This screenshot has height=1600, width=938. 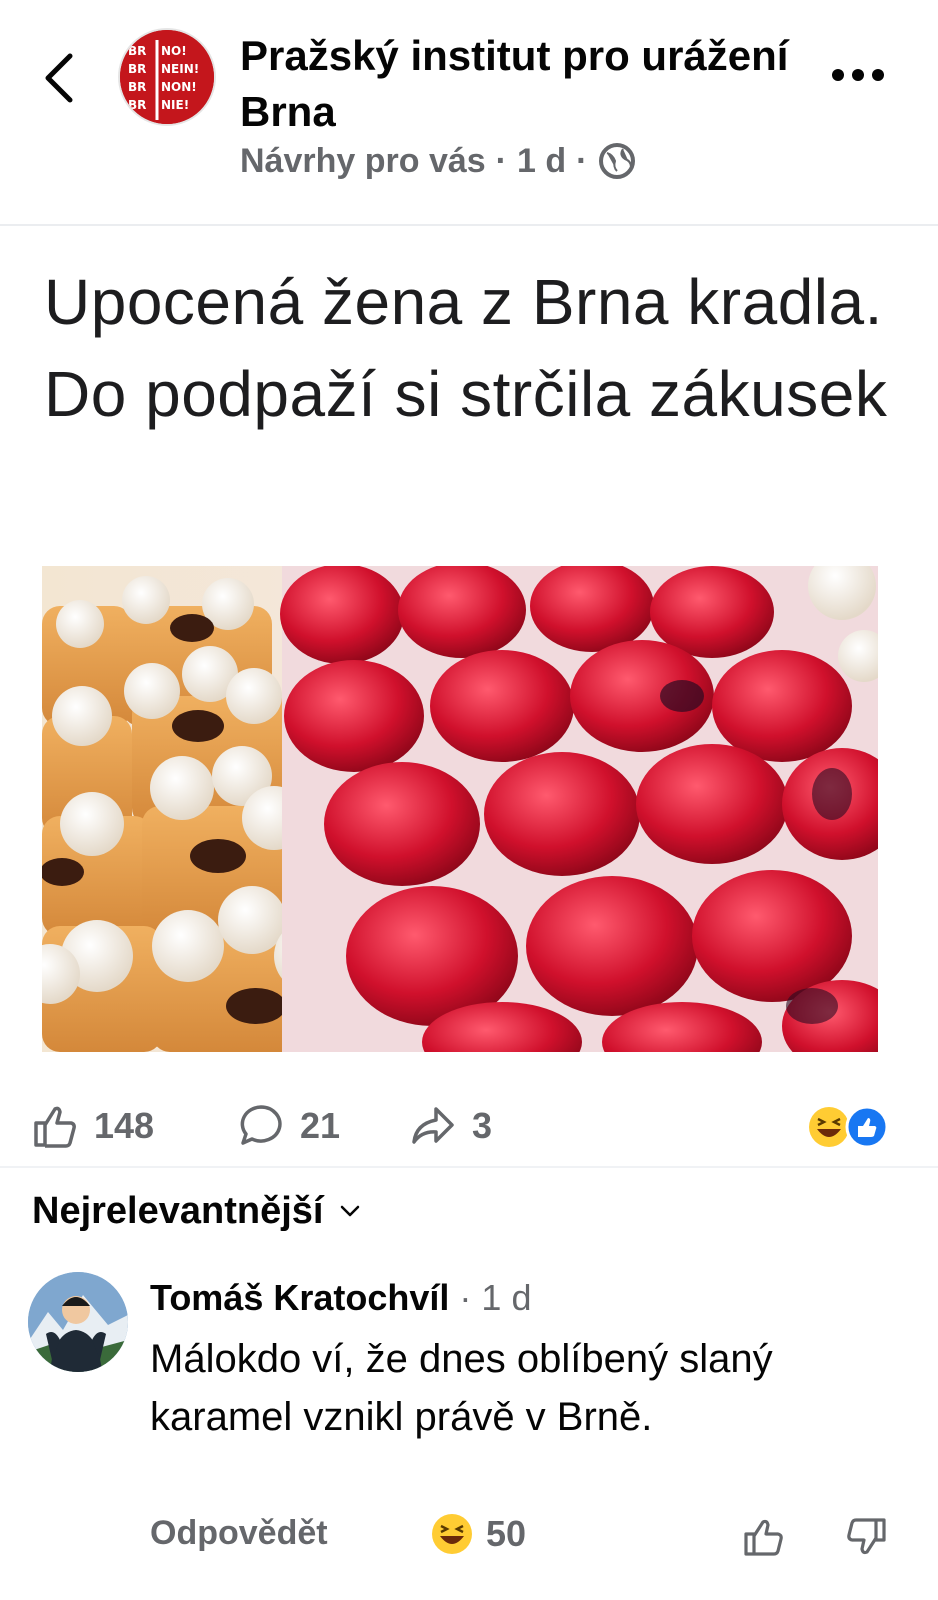 I want to click on post-meta: Návrhy pro vás · 1 d ·, so click(x=438, y=161).